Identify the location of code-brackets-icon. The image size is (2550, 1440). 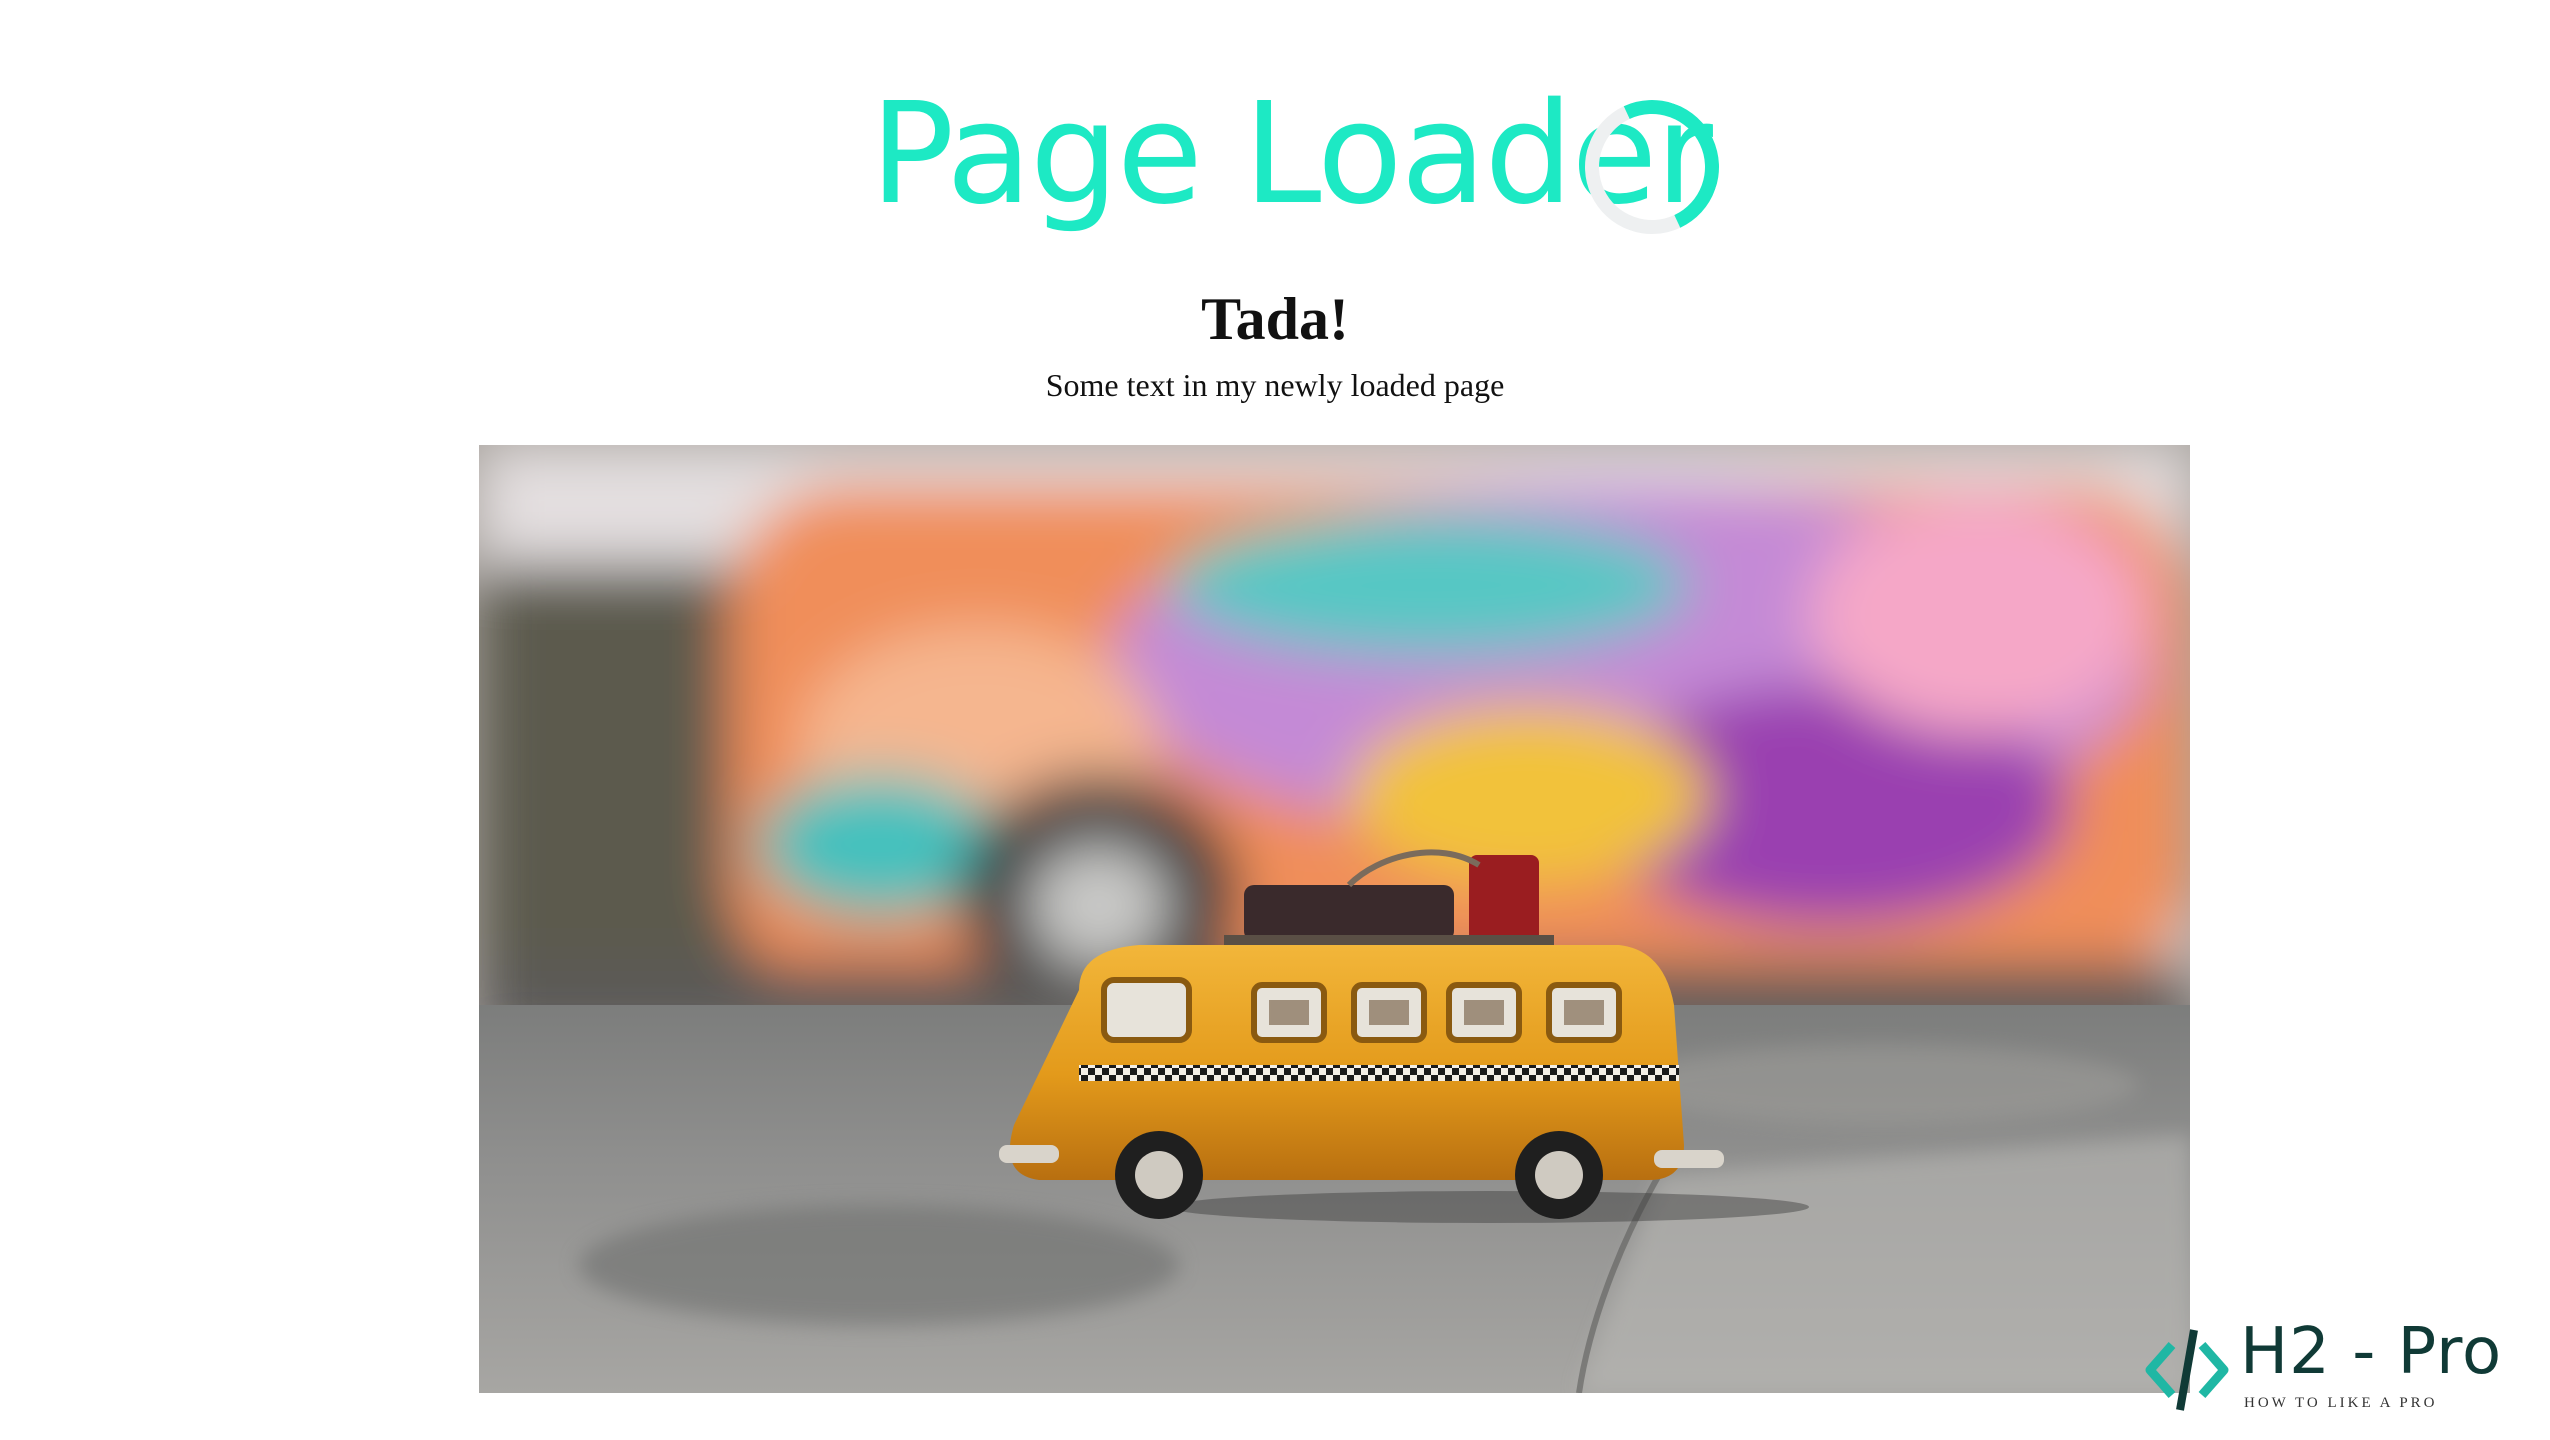
(2187, 1370).